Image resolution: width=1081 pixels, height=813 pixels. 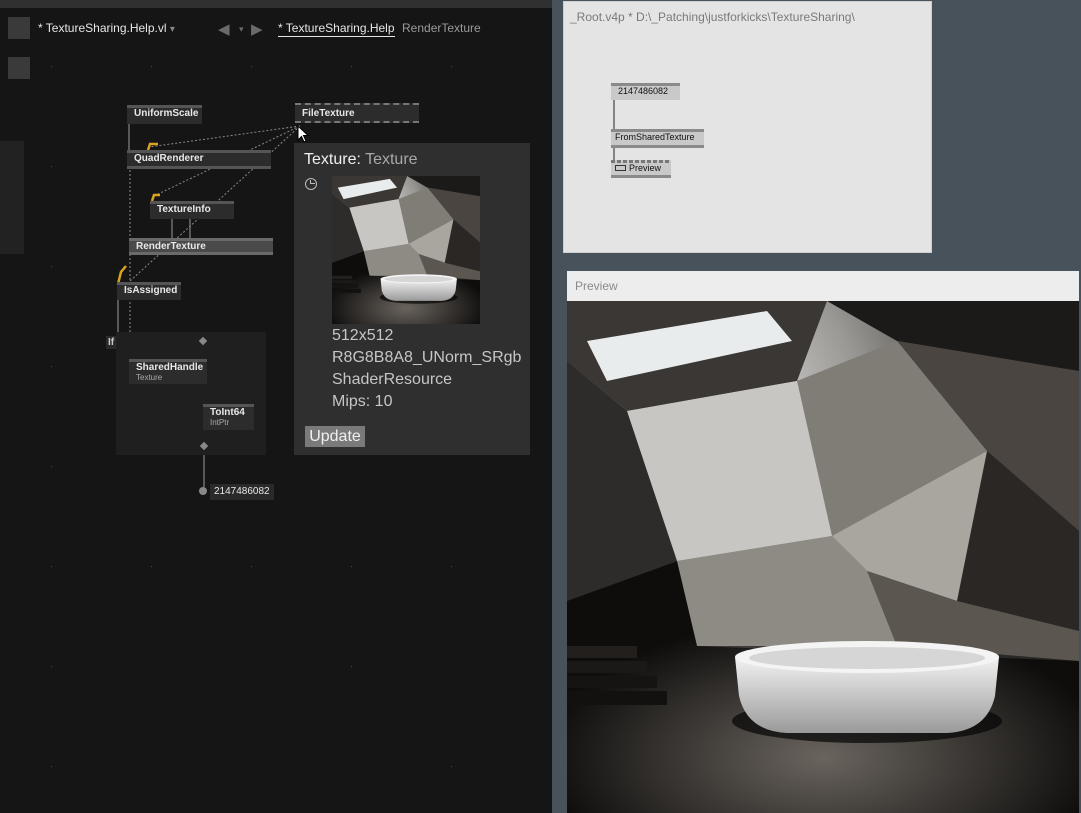 What do you see at coordinates (149, 377) in the screenshot?
I see `node-sharedhandle-type: Texture` at bounding box center [149, 377].